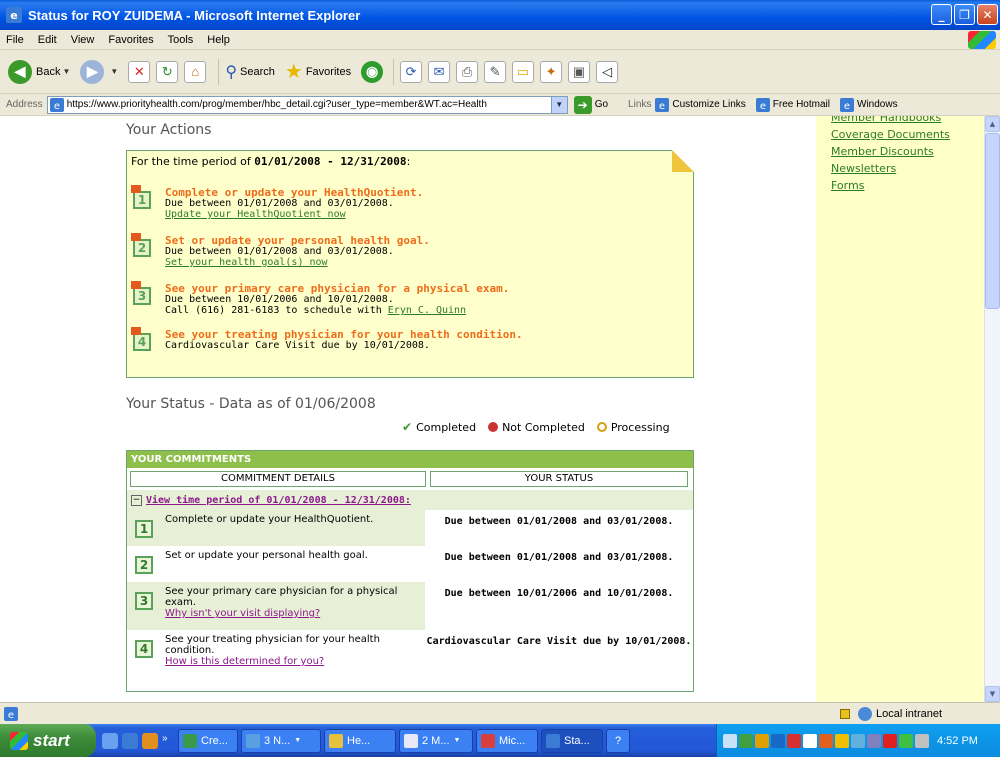  I want to click on history-icon: ⟳, so click(411, 71).